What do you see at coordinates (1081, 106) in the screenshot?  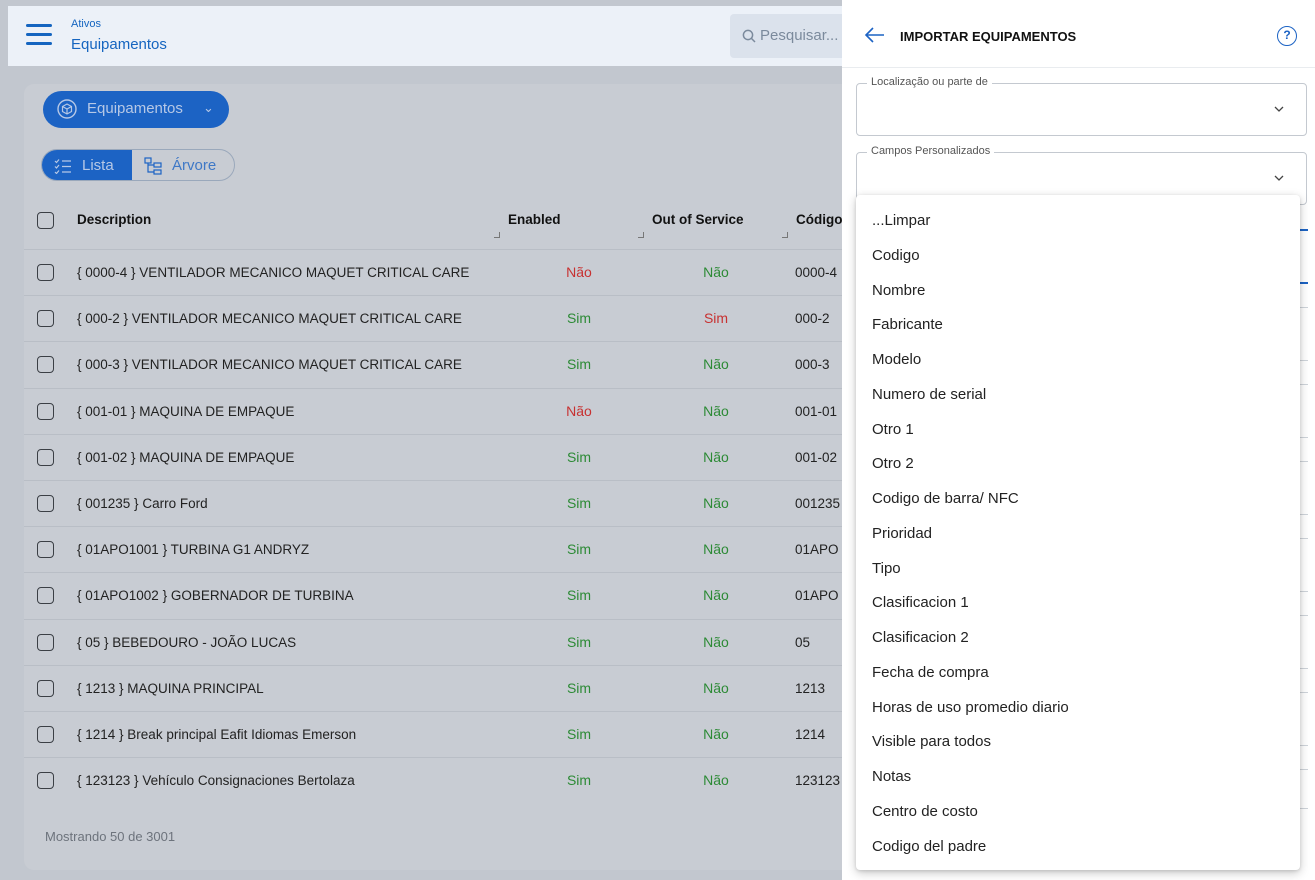 I see `location-select: Localização ou parte de` at bounding box center [1081, 106].